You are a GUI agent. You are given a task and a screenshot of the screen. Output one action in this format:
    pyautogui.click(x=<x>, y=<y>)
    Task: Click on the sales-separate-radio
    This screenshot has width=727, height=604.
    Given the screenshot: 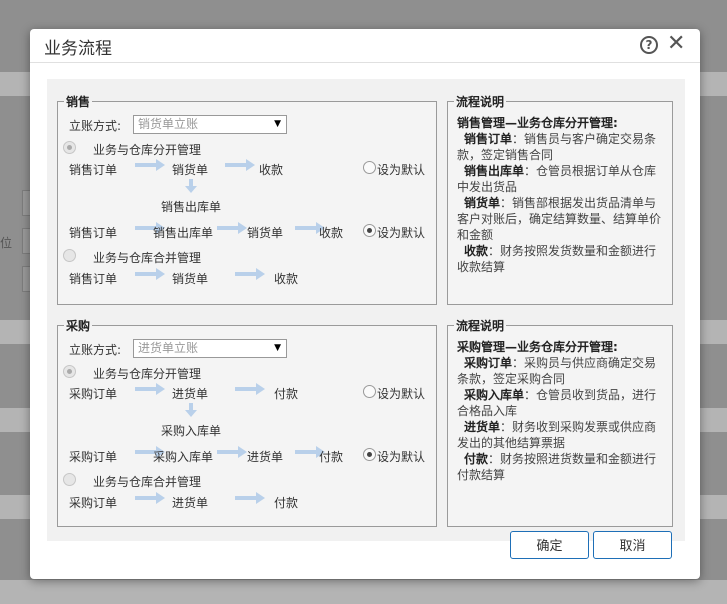 What is the action you would take?
    pyautogui.click(x=69, y=147)
    